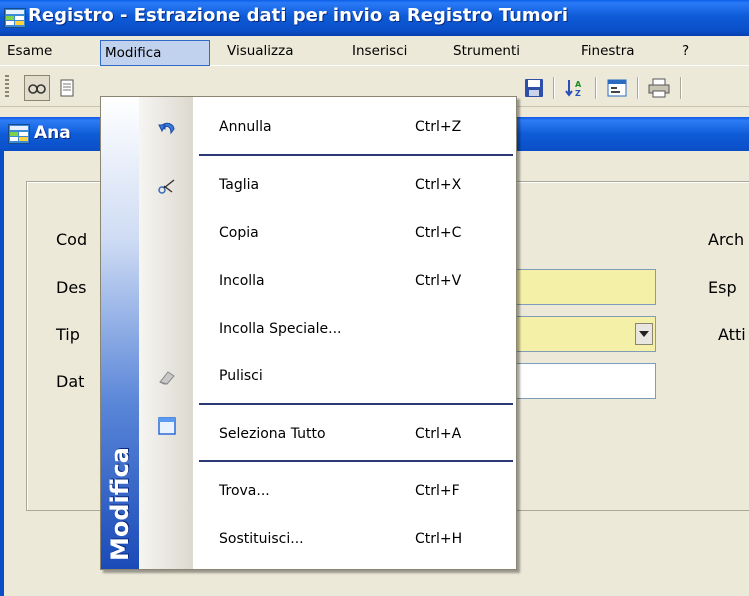 The width and height of the screenshot is (749, 596). Describe the element at coordinates (438, 281) in the screenshot. I see `menu-item-shortcut: Ctrl+V` at that location.